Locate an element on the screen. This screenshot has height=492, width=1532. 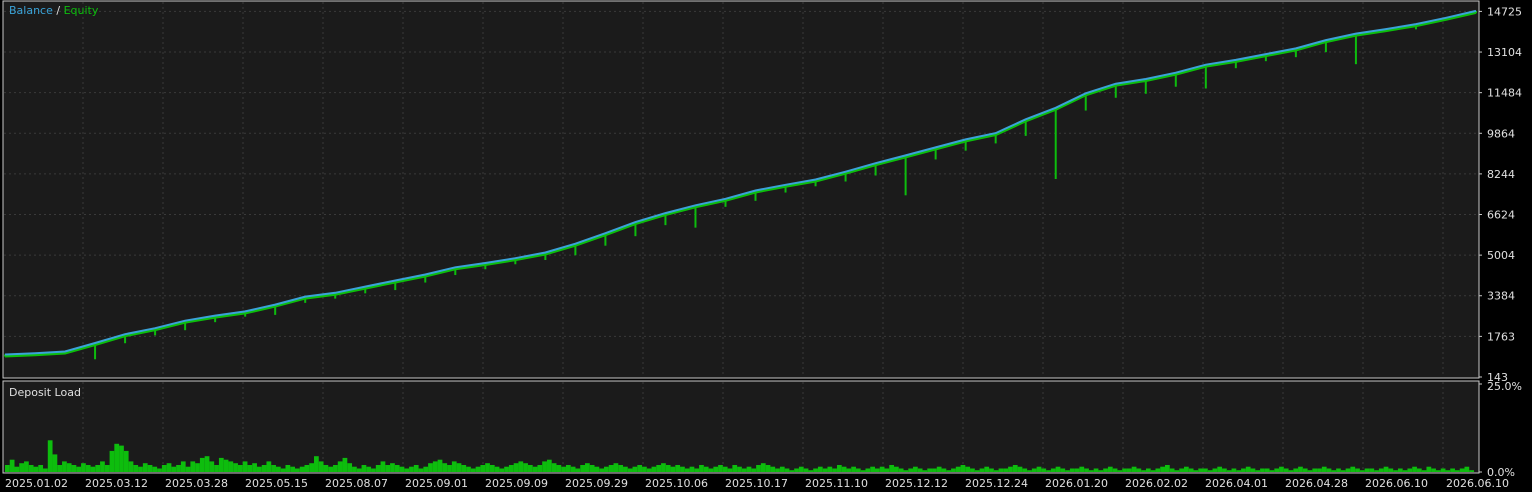
x-tick-label: 2026.04.28 is located at coordinates (1316, 483).